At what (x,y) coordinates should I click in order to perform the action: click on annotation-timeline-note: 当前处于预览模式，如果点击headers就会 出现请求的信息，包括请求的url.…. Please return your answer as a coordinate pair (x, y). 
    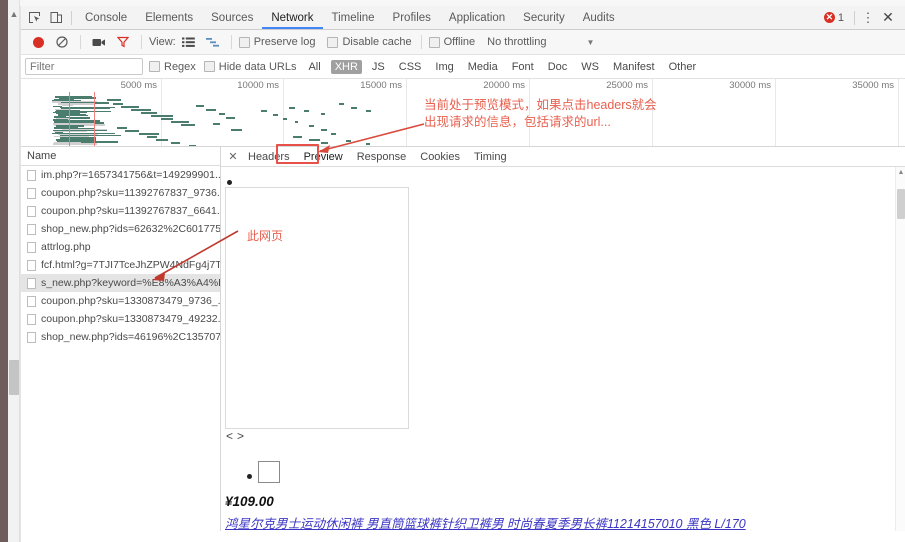
    Looking at the image, I should click on (540, 114).